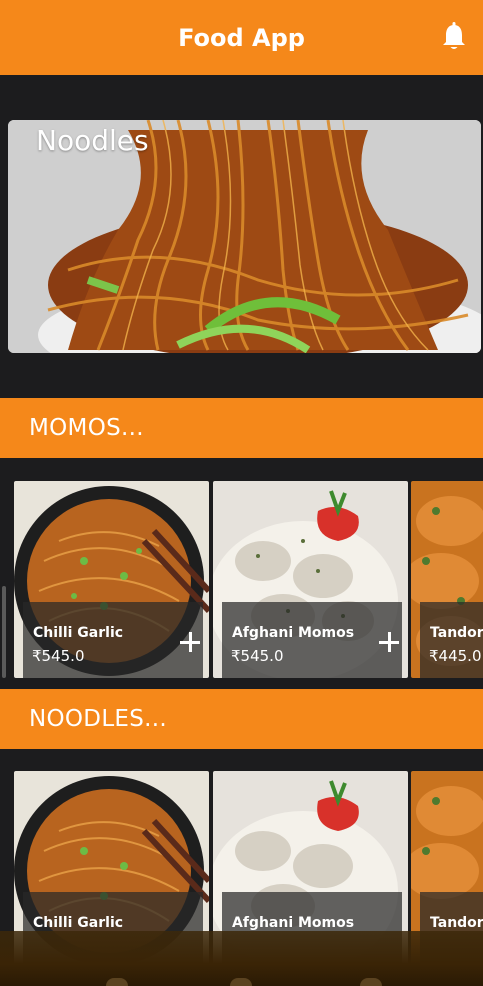  I want to click on food-card: Afghani Momos ₹545.0, so click(310, 579).